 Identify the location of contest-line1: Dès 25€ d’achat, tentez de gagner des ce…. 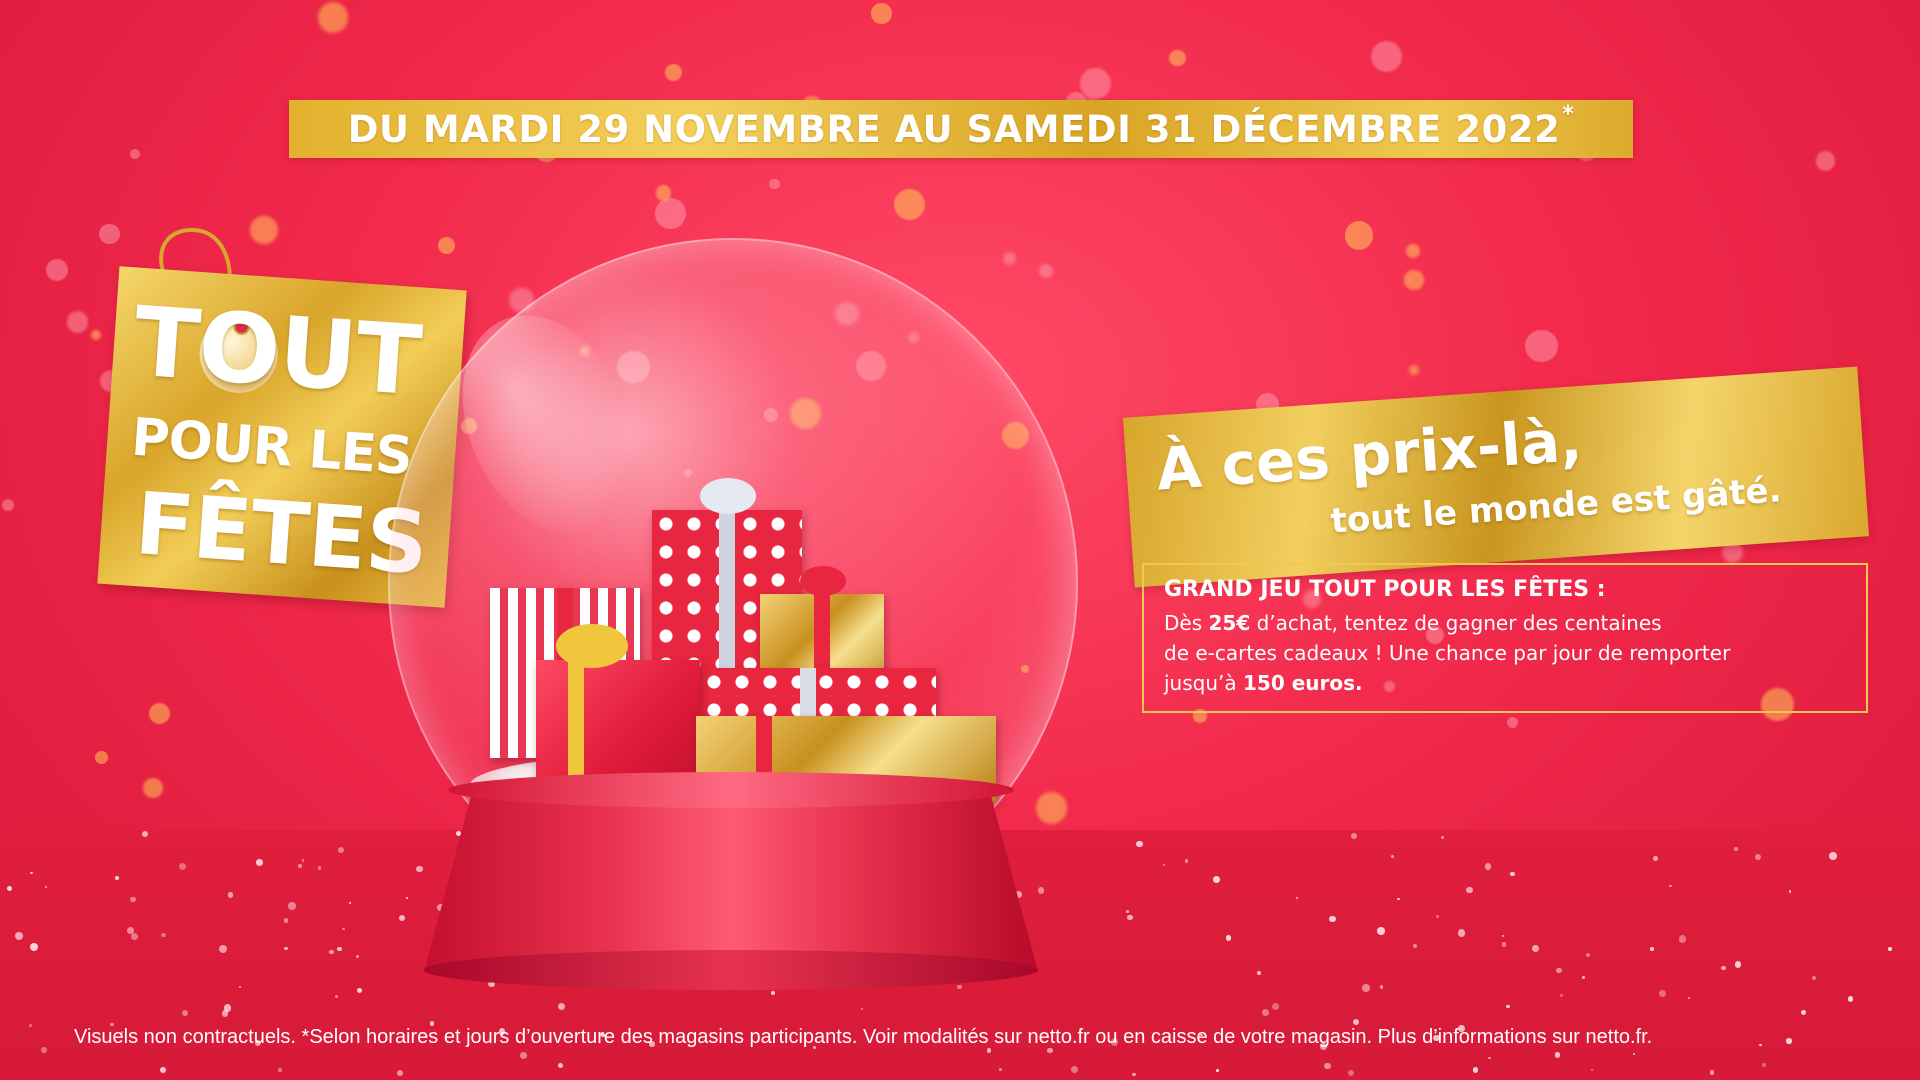
(1413, 623).